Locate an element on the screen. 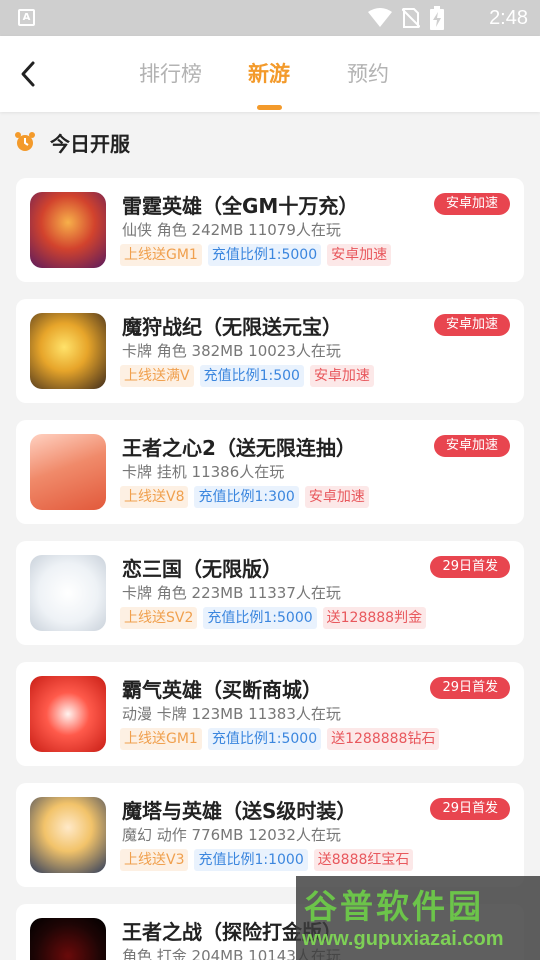  moshou-game-icon is located at coordinates (68, 351).